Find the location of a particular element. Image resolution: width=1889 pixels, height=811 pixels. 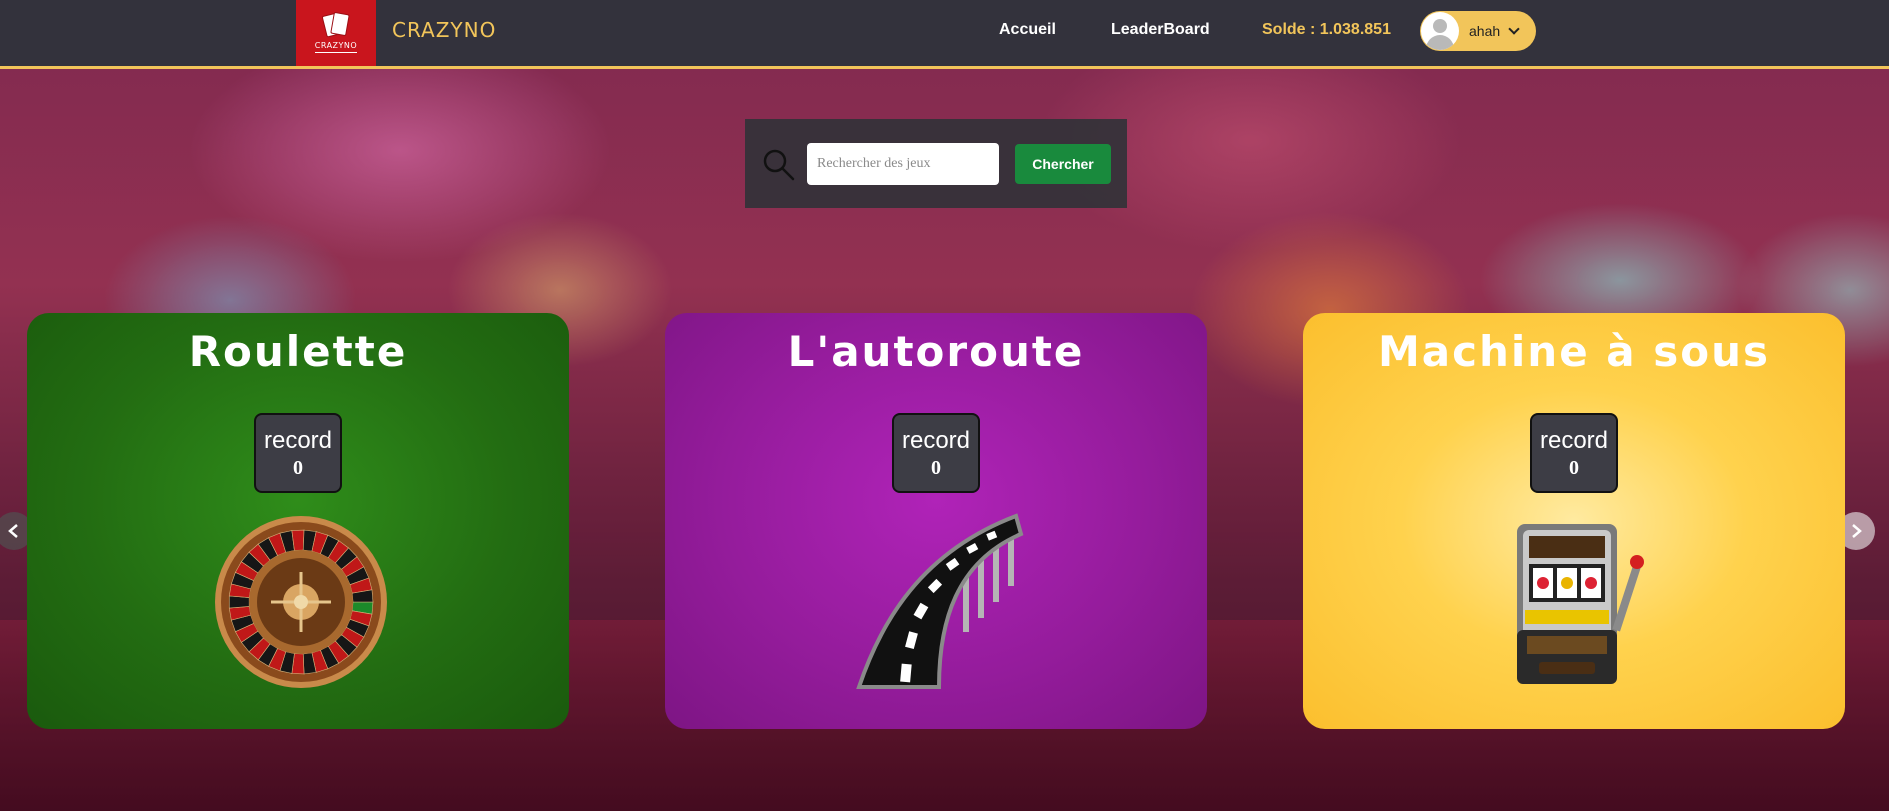

slot-machine-icon is located at coordinates (1580, 604).